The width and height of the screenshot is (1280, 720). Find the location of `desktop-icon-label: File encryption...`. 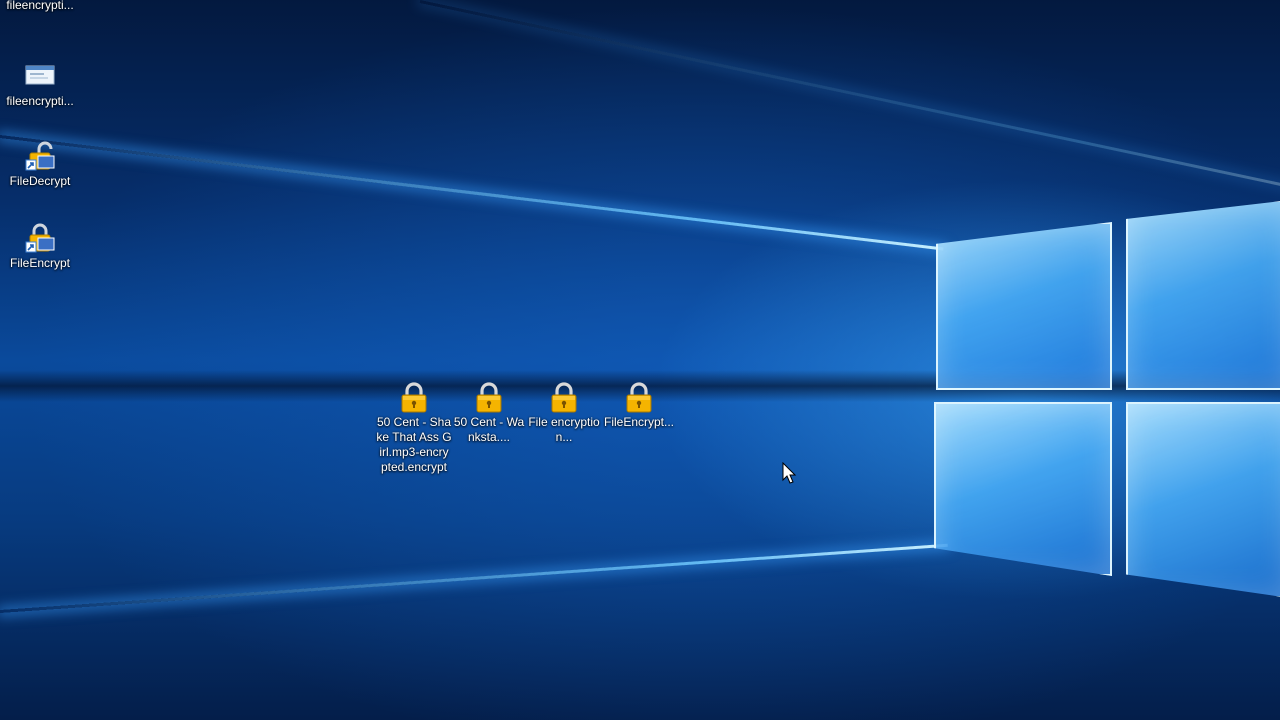

desktop-icon-label: File encryption... is located at coordinates (564, 429).